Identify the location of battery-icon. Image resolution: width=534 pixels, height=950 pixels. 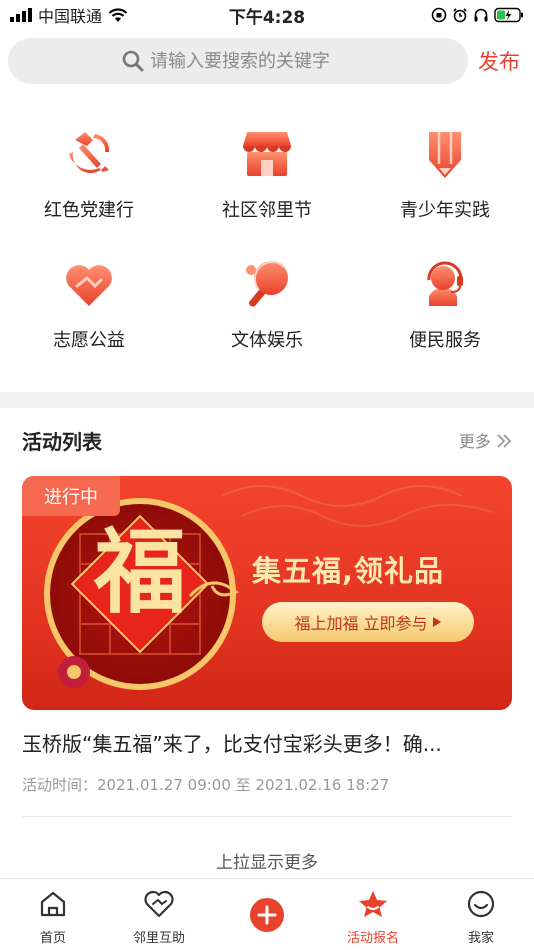
(508, 15).